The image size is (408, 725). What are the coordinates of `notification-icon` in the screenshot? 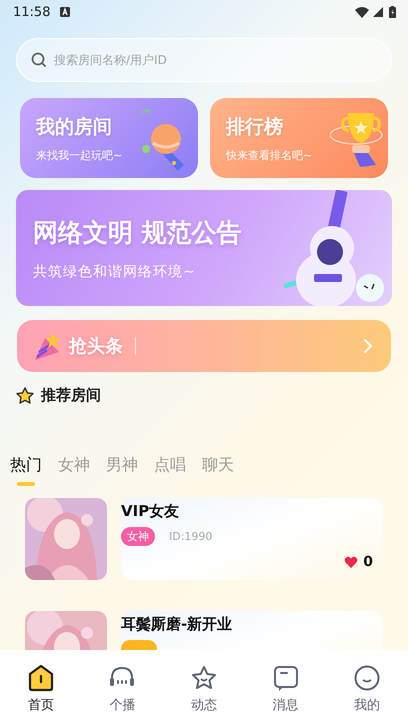 It's located at (65, 12).